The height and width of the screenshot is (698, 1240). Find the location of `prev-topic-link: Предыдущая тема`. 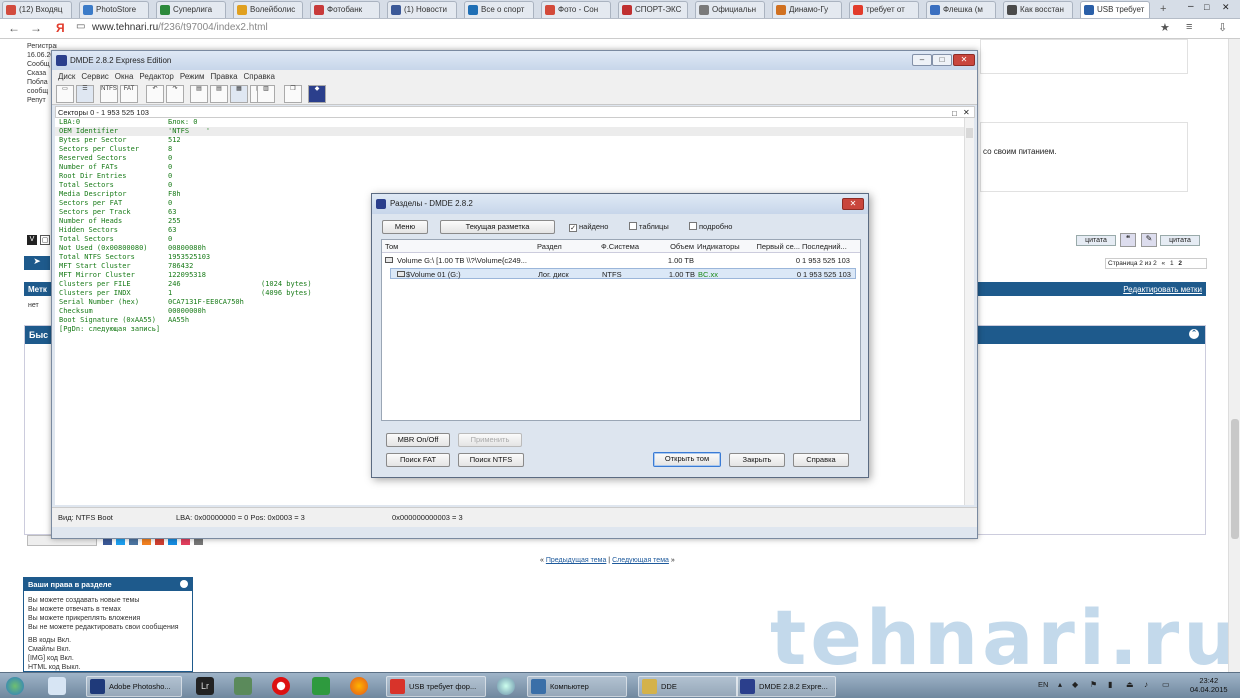

prev-topic-link: Предыдущая тема is located at coordinates (576, 560).